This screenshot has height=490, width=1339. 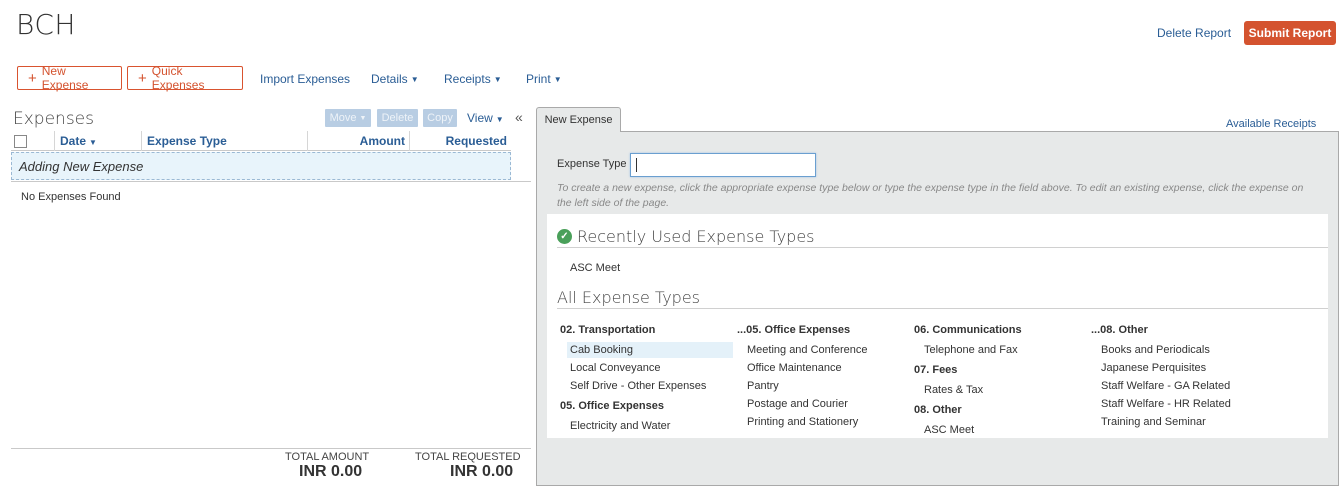 What do you see at coordinates (343, 118) in the screenshot?
I see `move-label: Move` at bounding box center [343, 118].